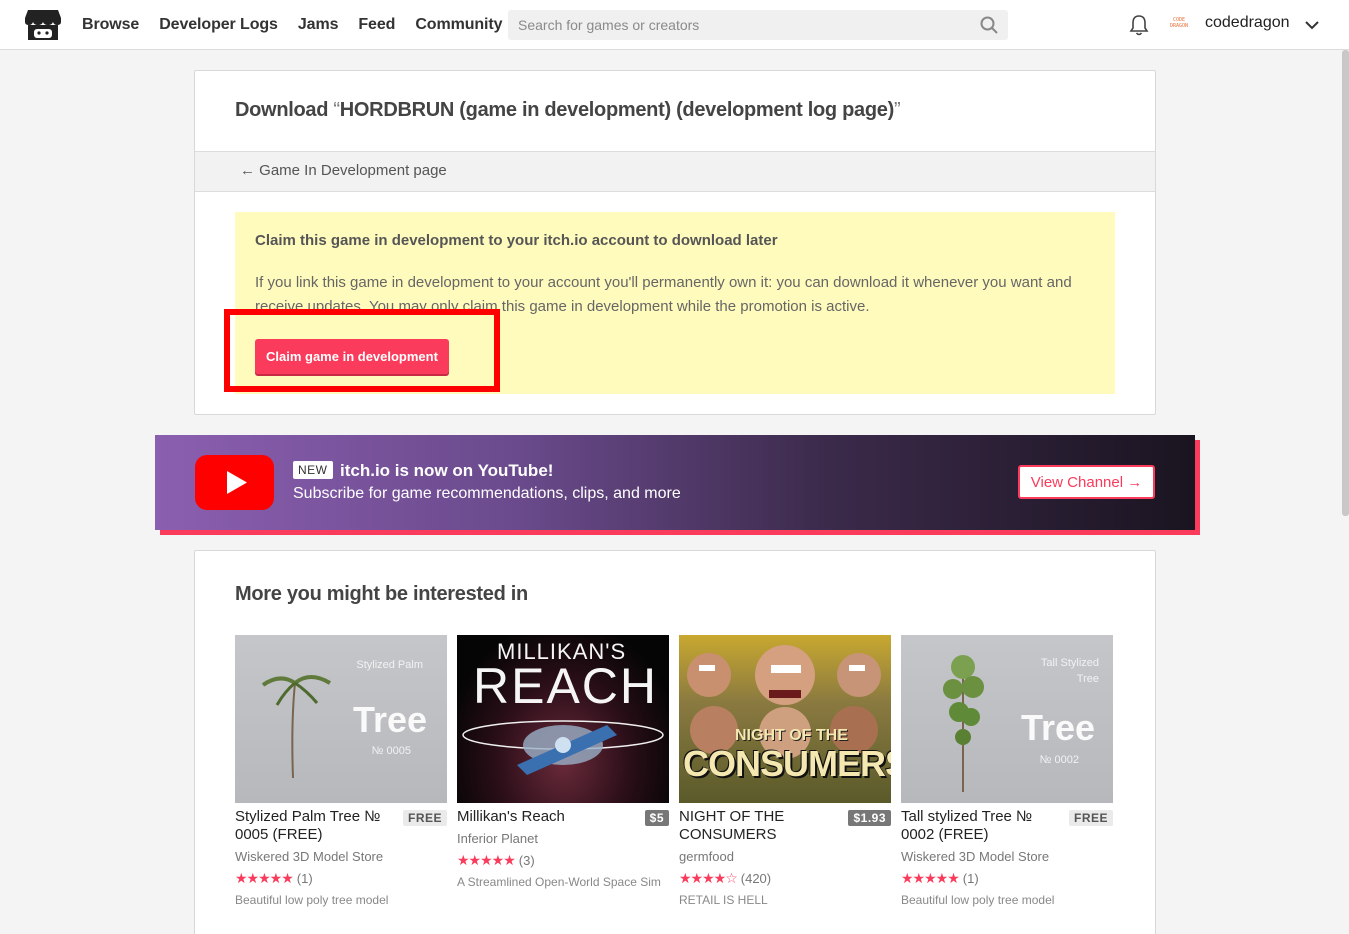 The height and width of the screenshot is (934, 1349). I want to click on nav-browse: Browse, so click(110, 25).